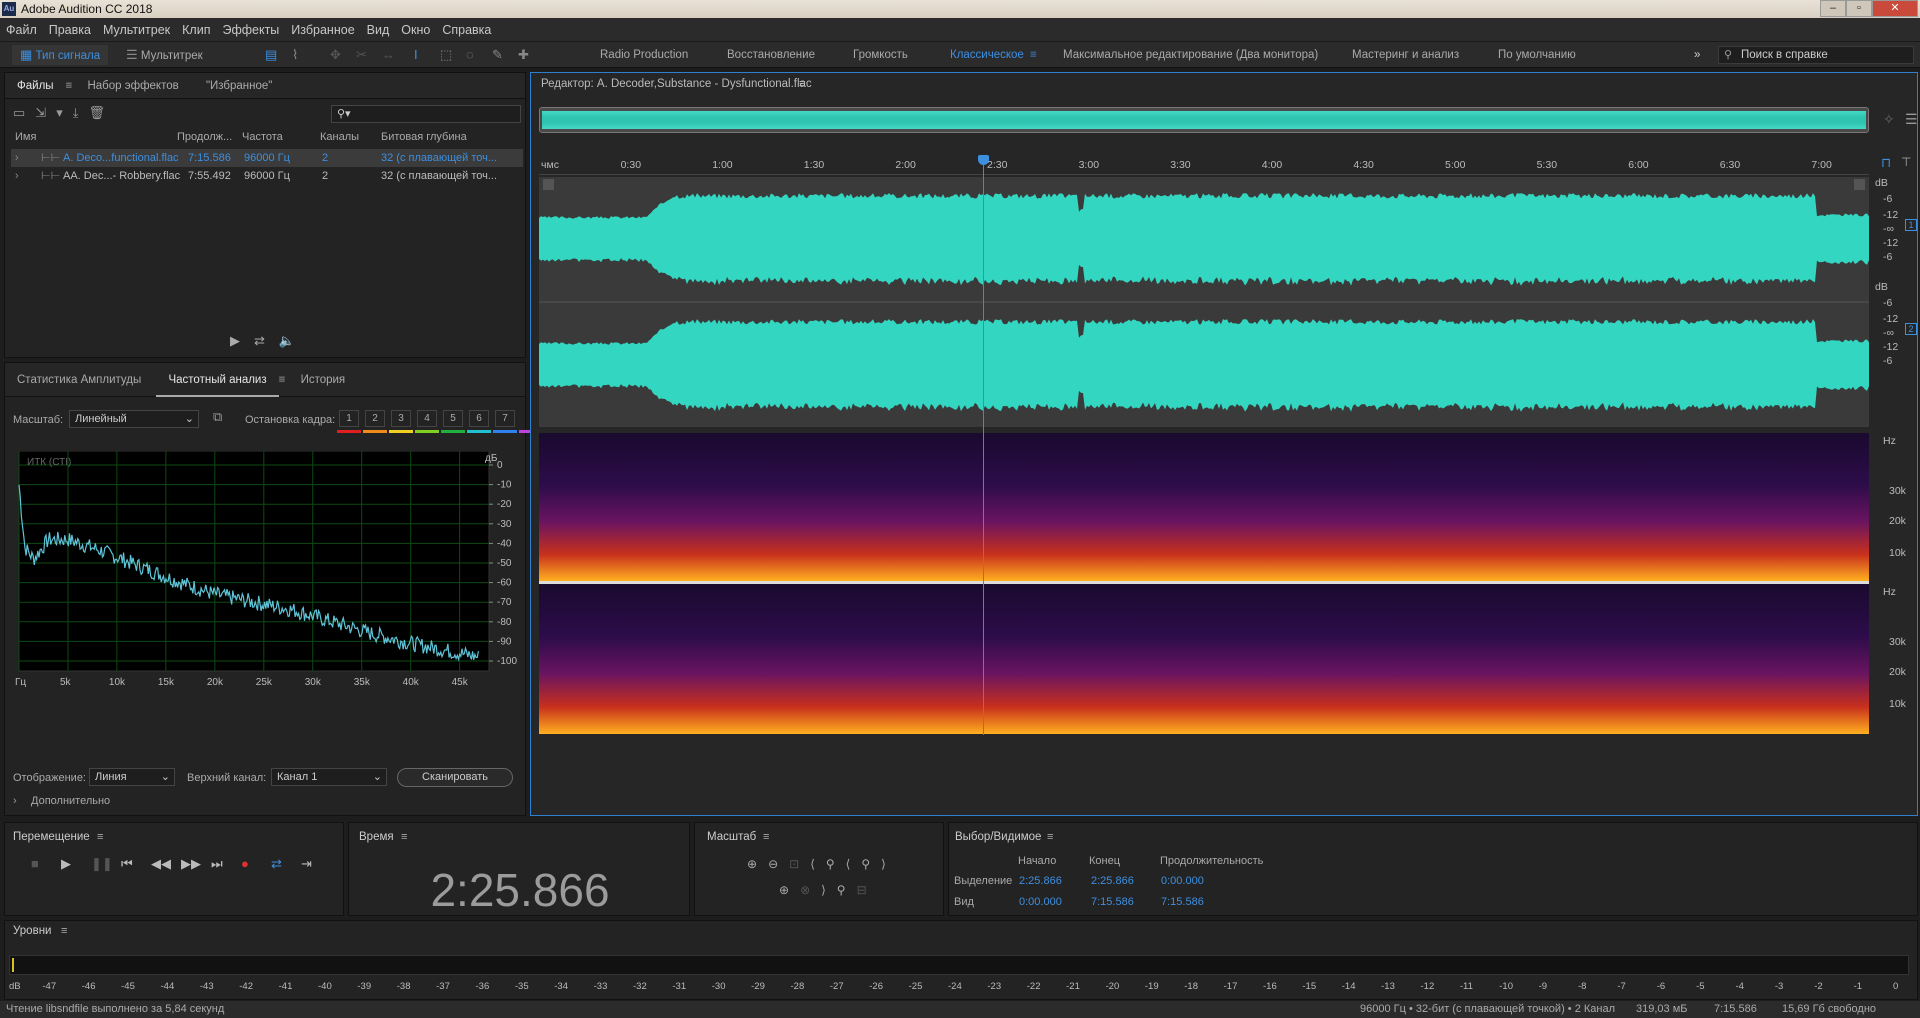 This screenshot has width=1920, height=1018. Describe the element at coordinates (479, 418) in the screenshot. I see `freeze-button-6: 6` at that location.